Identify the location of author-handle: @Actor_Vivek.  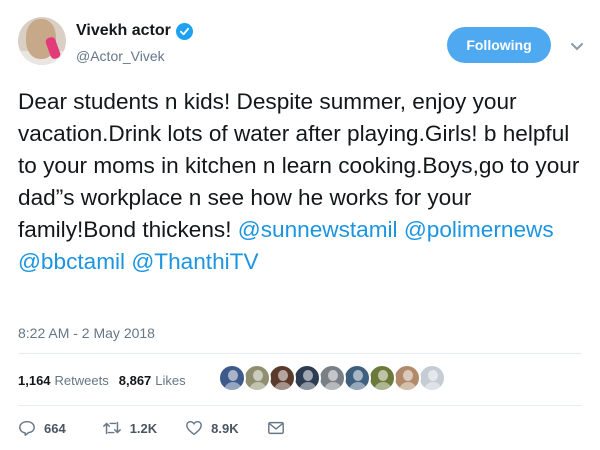
(120, 56).